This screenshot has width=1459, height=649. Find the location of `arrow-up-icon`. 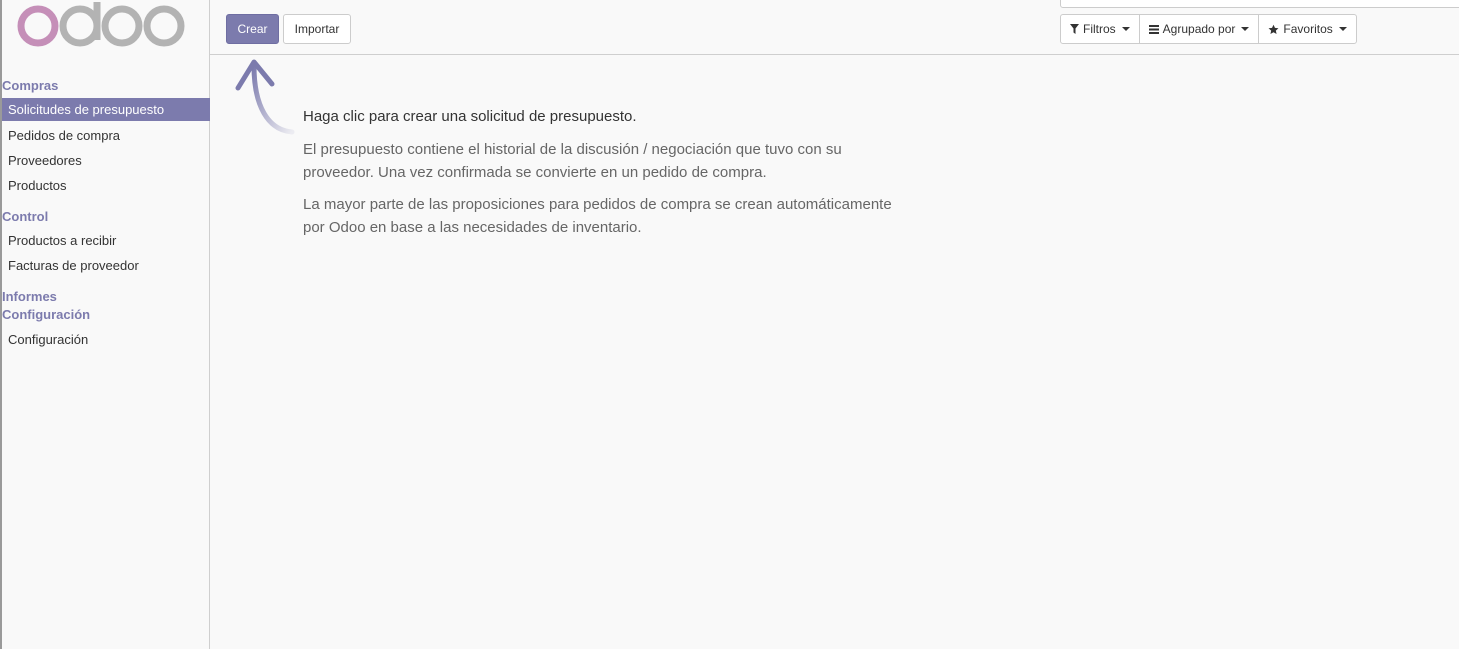

arrow-up-icon is located at coordinates (265, 97).